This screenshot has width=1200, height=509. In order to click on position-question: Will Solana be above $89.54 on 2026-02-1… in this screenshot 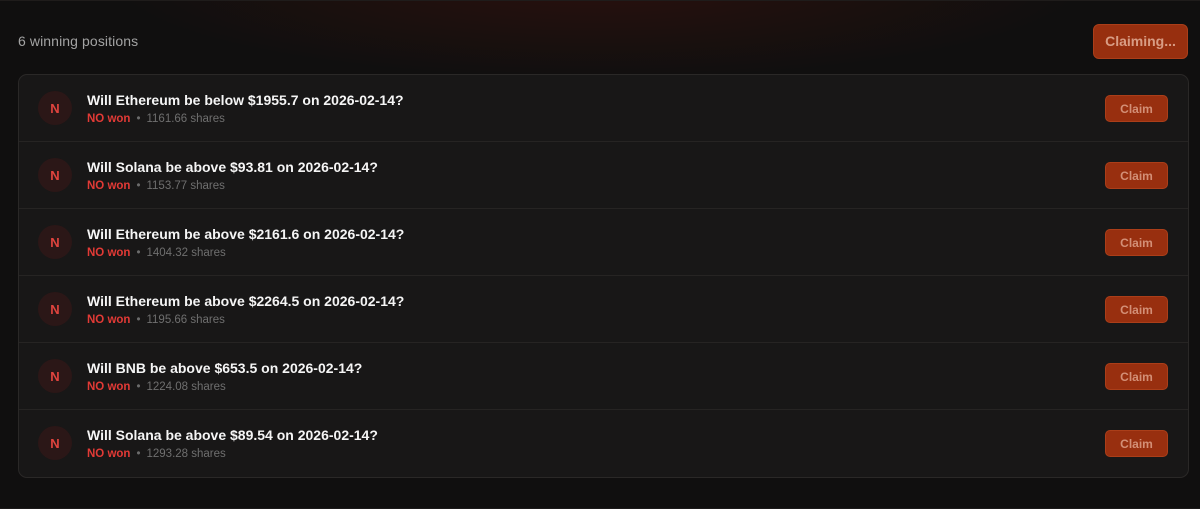, I will do `click(232, 435)`.